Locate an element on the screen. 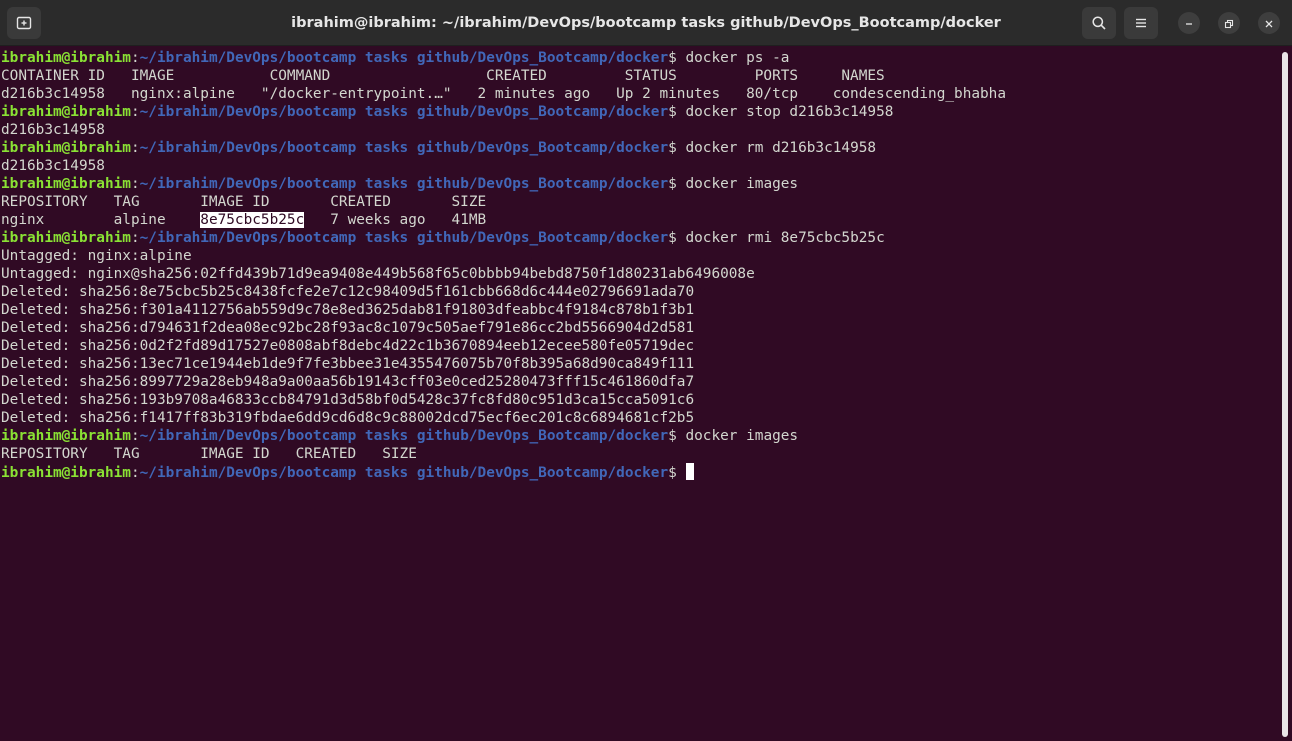 Image resolution: width=1292 pixels, height=741 pixels. hamburger-menu-icon is located at coordinates (1141, 23).